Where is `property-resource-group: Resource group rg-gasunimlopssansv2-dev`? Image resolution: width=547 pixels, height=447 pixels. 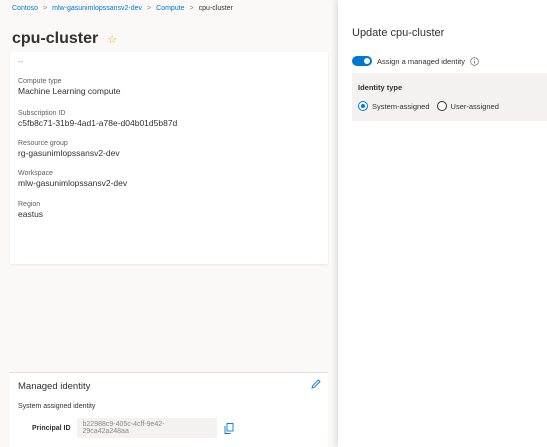 property-resource-group: Resource group rg-gasunimlopssansv2-dev is located at coordinates (69, 149).